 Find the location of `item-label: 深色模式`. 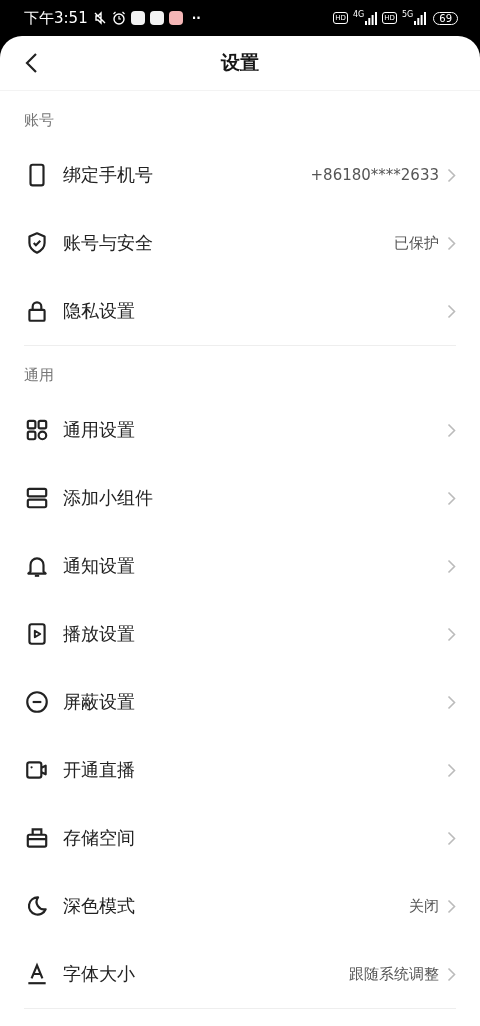

item-label: 深色模式 is located at coordinates (99, 906).